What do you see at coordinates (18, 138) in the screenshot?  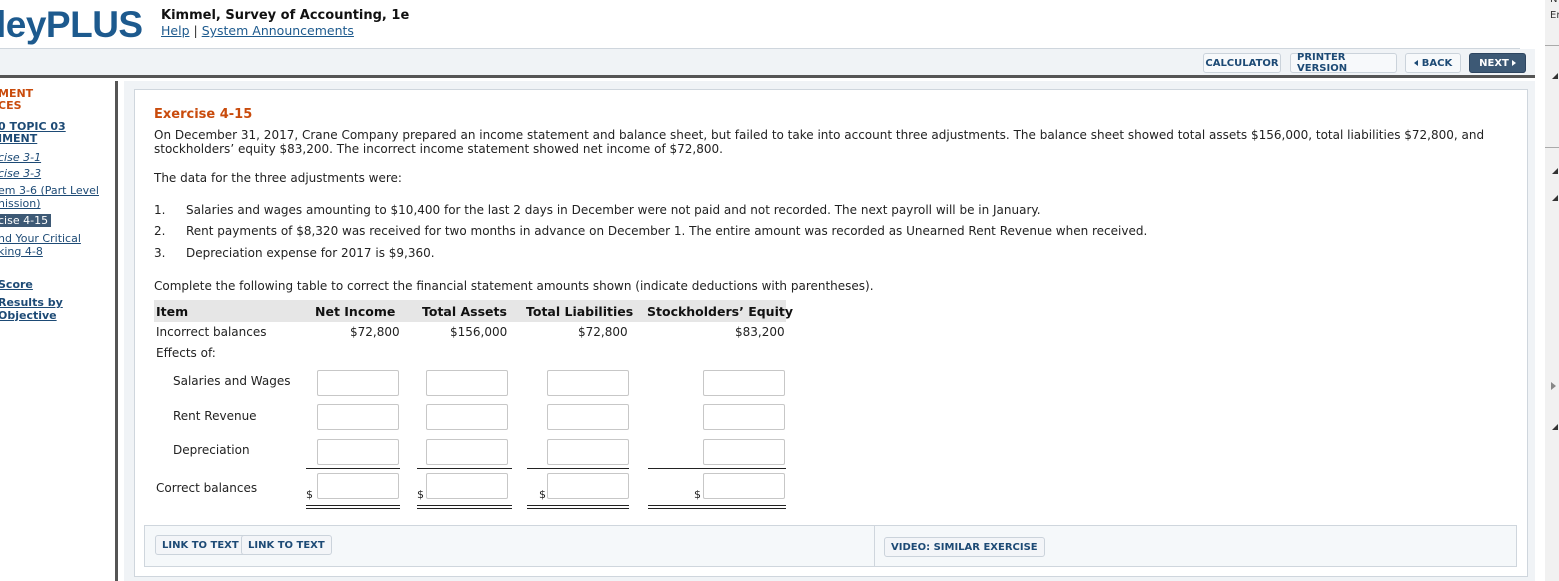 I see `sidebar-assignment-link: IMENT` at bounding box center [18, 138].